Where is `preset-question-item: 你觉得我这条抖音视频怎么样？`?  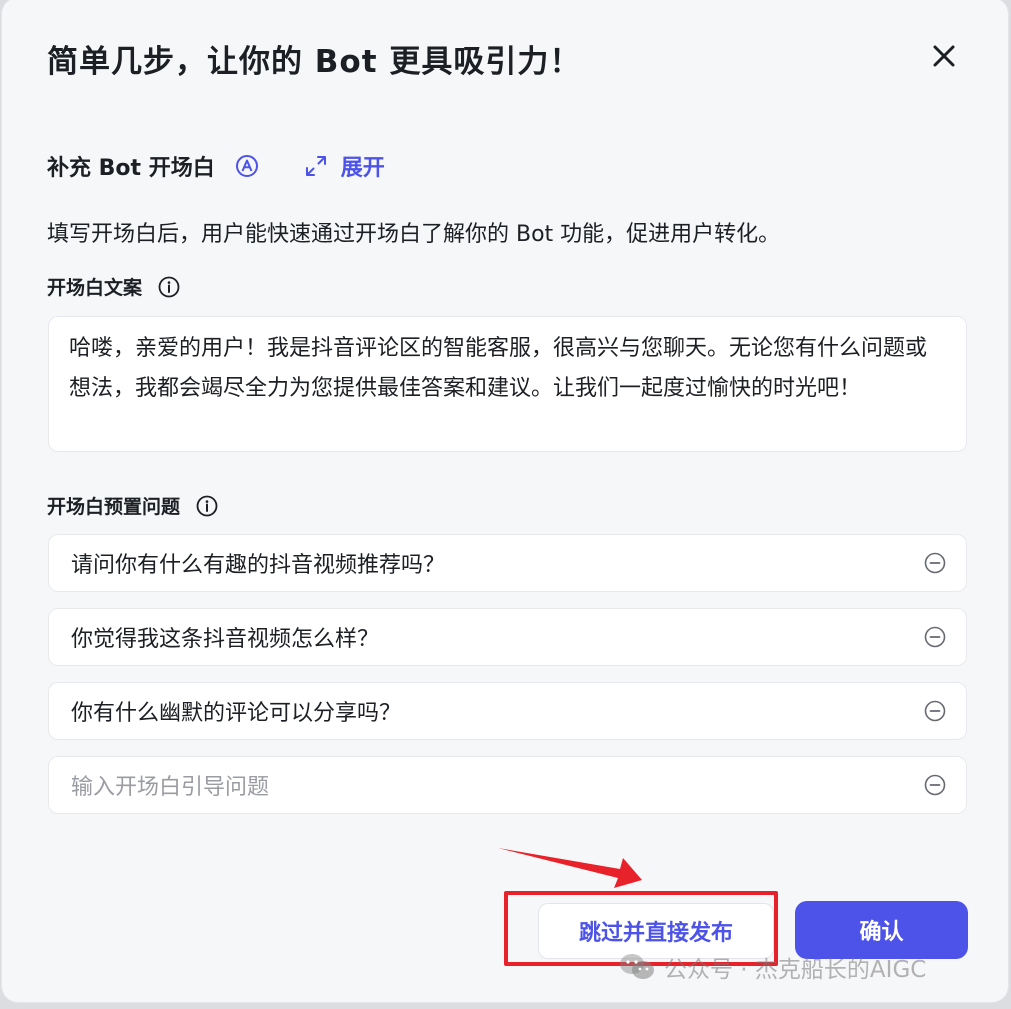 preset-question-item: 你觉得我这条抖音视频怎么样？ is located at coordinates (507, 637).